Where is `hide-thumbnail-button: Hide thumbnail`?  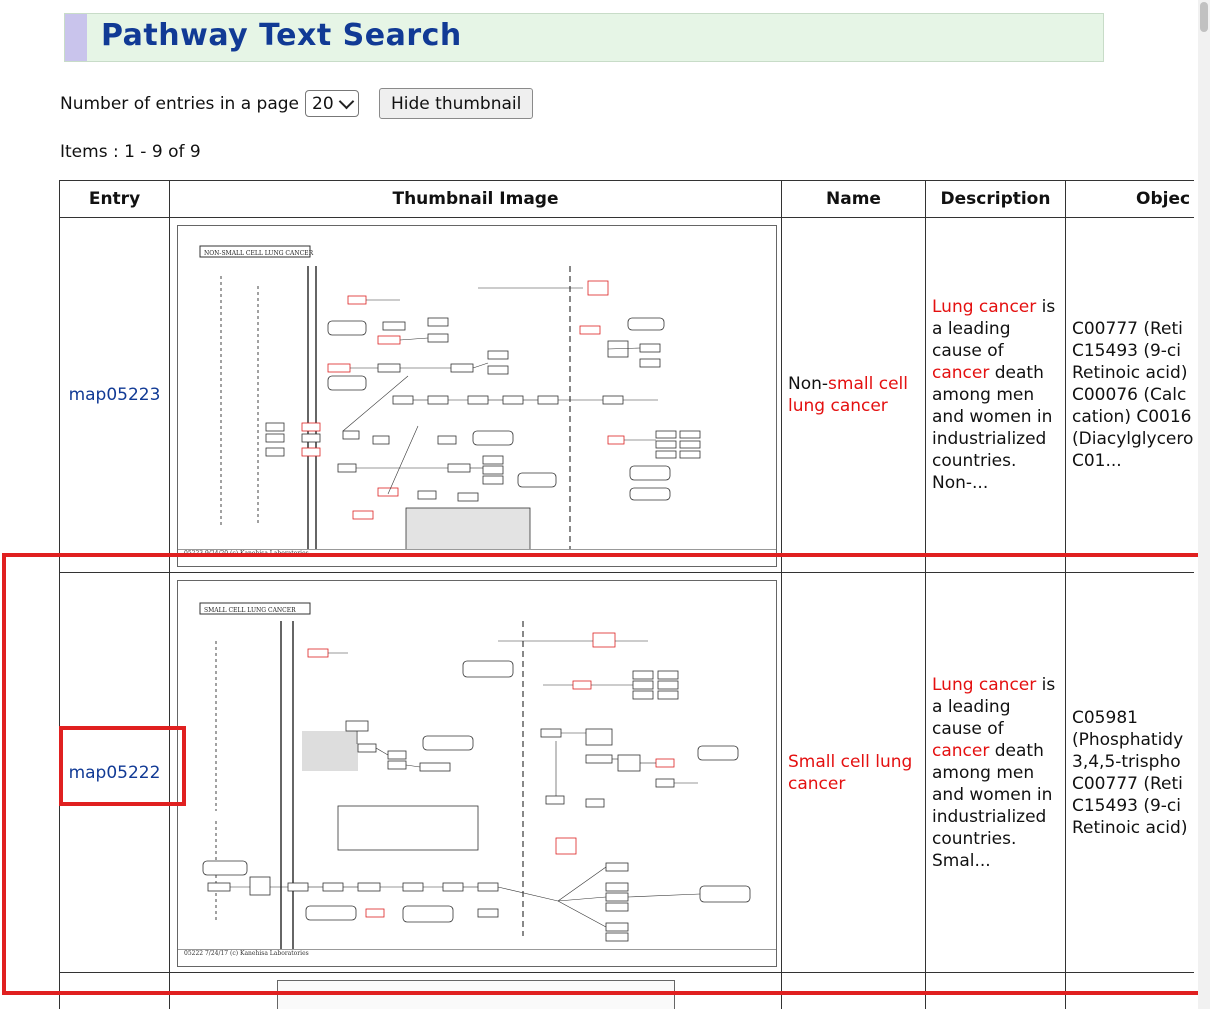 hide-thumbnail-button: Hide thumbnail is located at coordinates (456, 103).